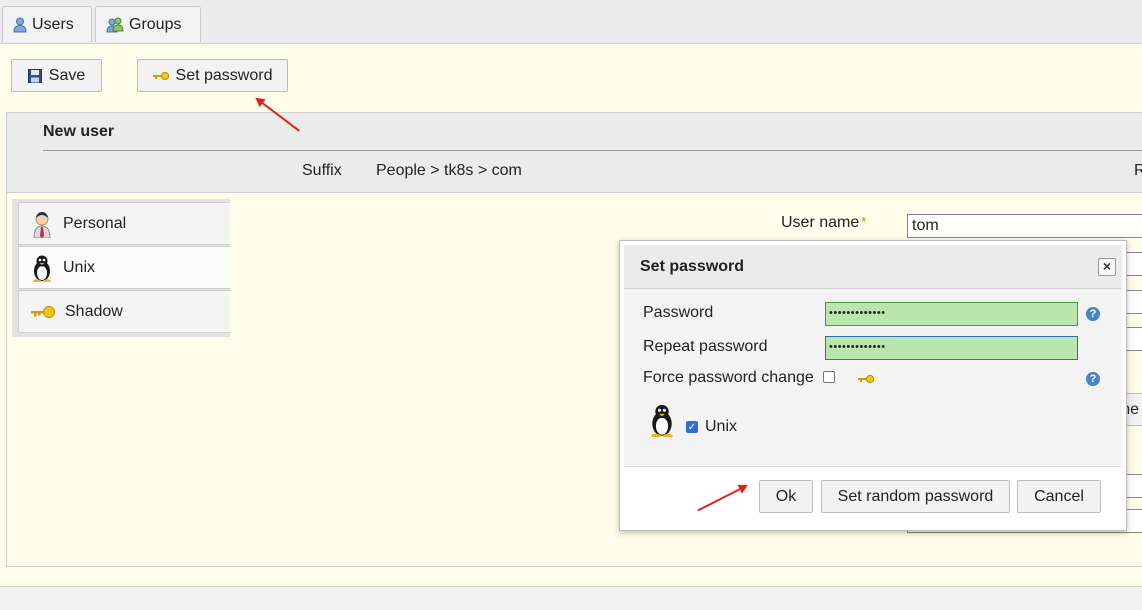 The height and width of the screenshot is (610, 1142). I want to click on username-label: User name *, so click(823, 223).